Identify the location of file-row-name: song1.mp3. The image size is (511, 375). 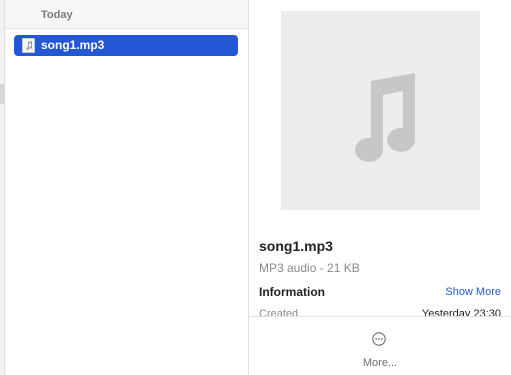
(73, 45).